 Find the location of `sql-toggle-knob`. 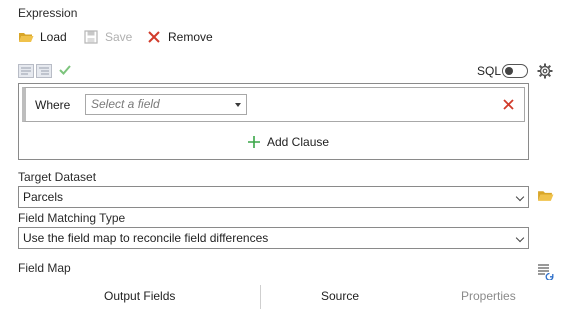

sql-toggle-knob is located at coordinates (509, 71).